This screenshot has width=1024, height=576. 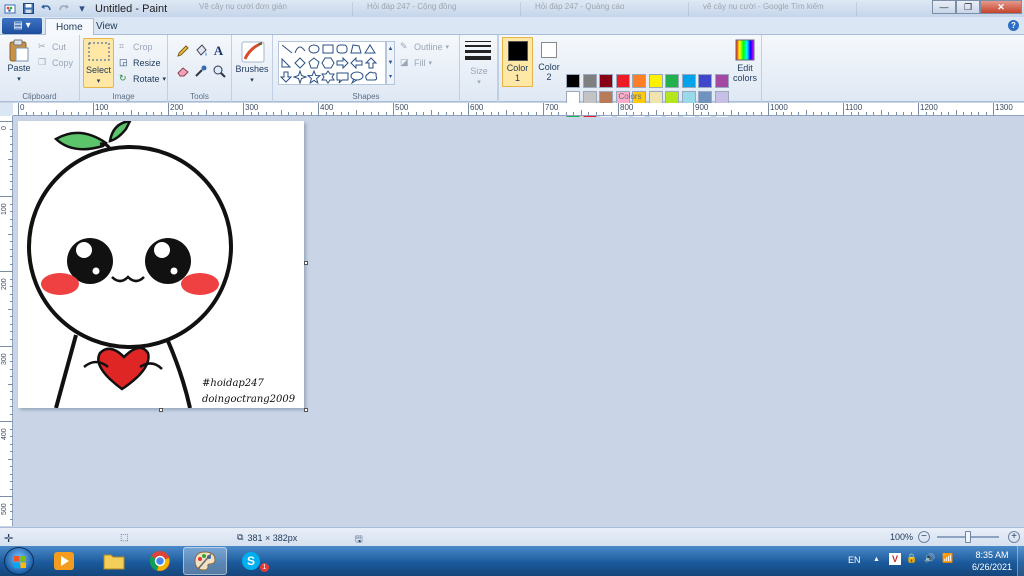 I want to click on select-button: Select ▾, so click(x=98, y=63).